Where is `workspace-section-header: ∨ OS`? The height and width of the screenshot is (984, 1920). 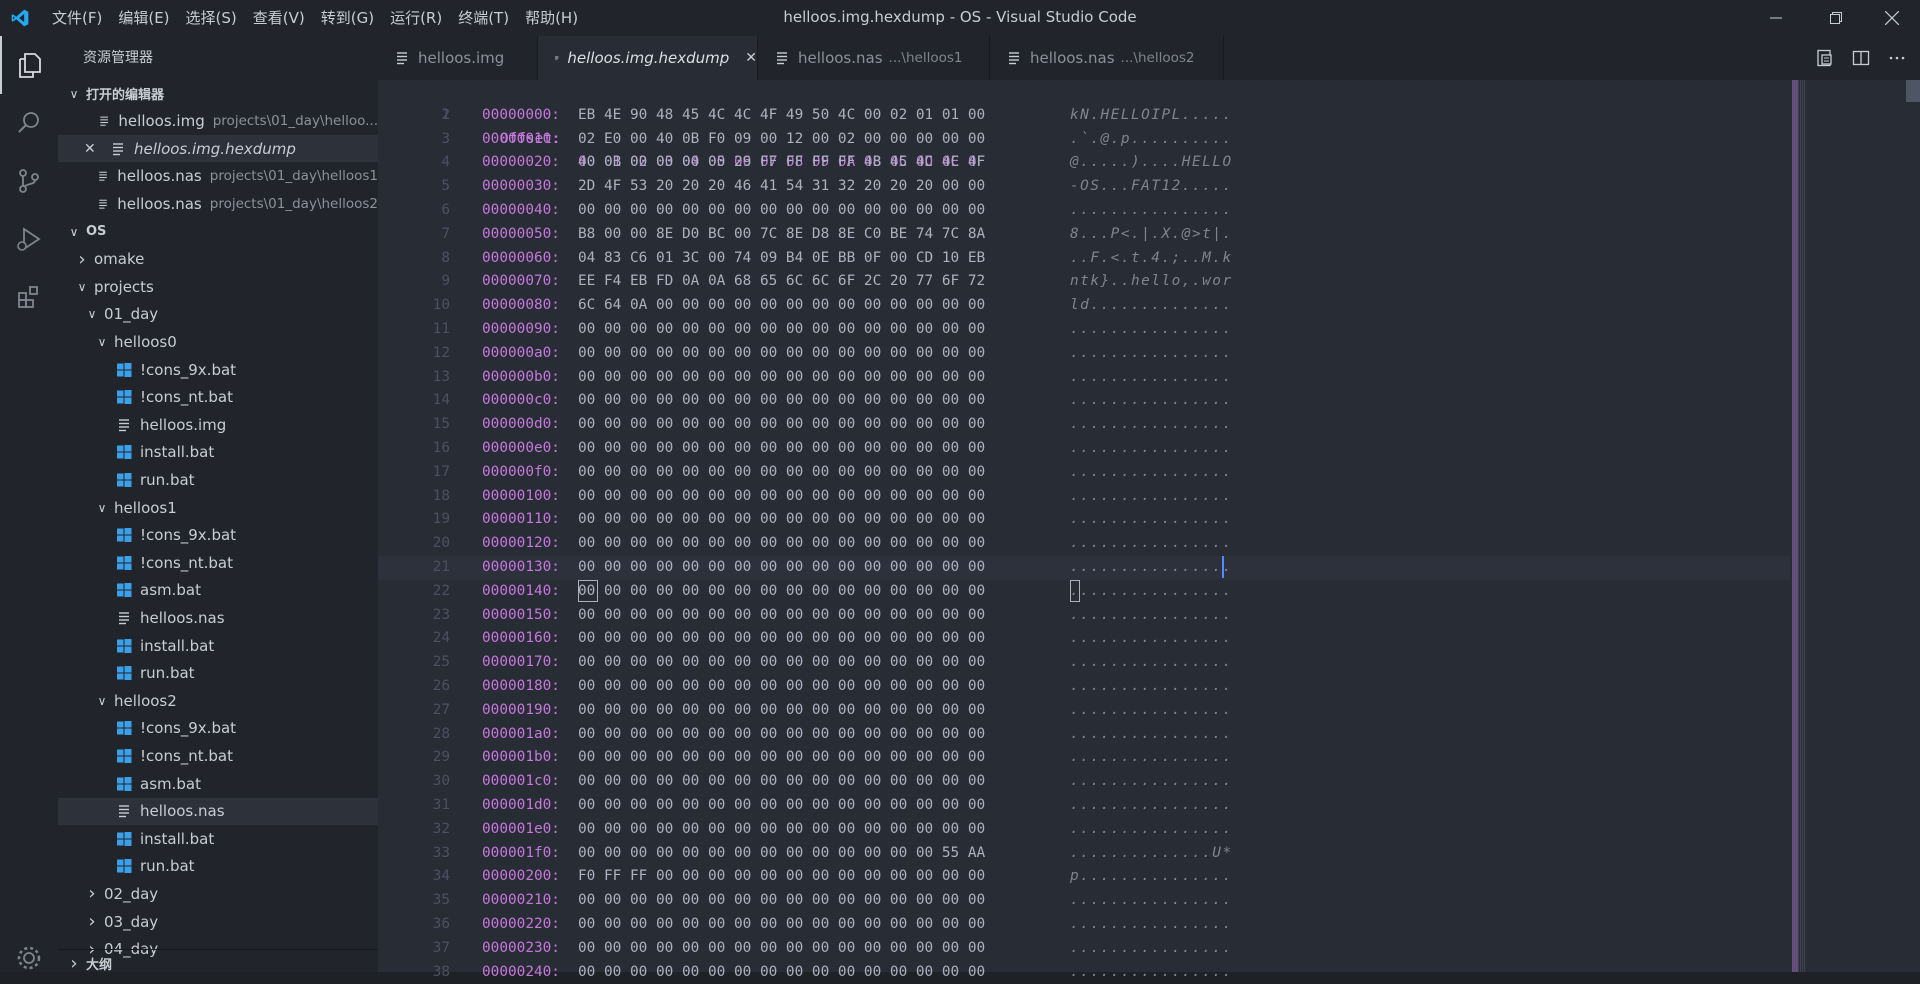 workspace-section-header: ∨ OS is located at coordinates (218, 231).